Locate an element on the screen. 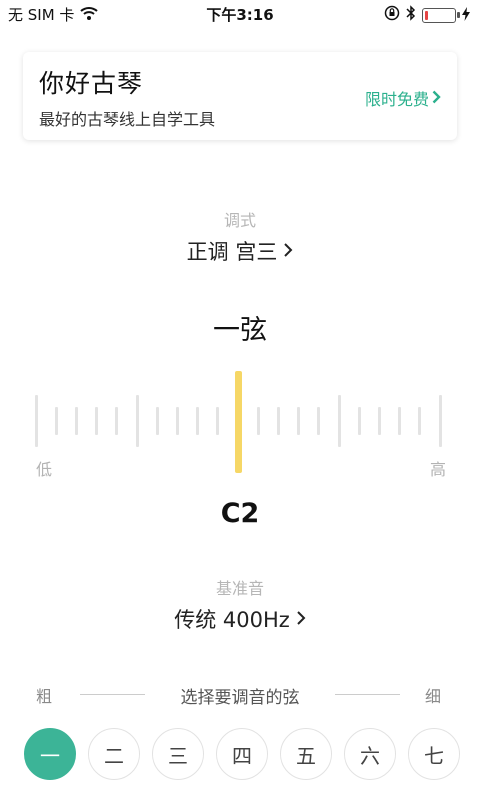 The width and height of the screenshot is (480, 800). free-offer-link: 限时免费 is located at coordinates (403, 98).